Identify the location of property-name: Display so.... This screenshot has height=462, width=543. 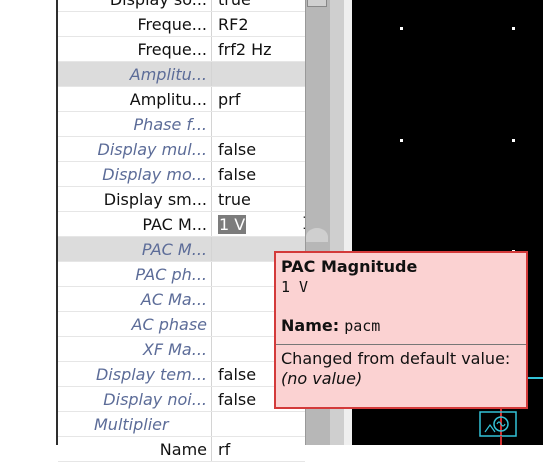
(134, 5).